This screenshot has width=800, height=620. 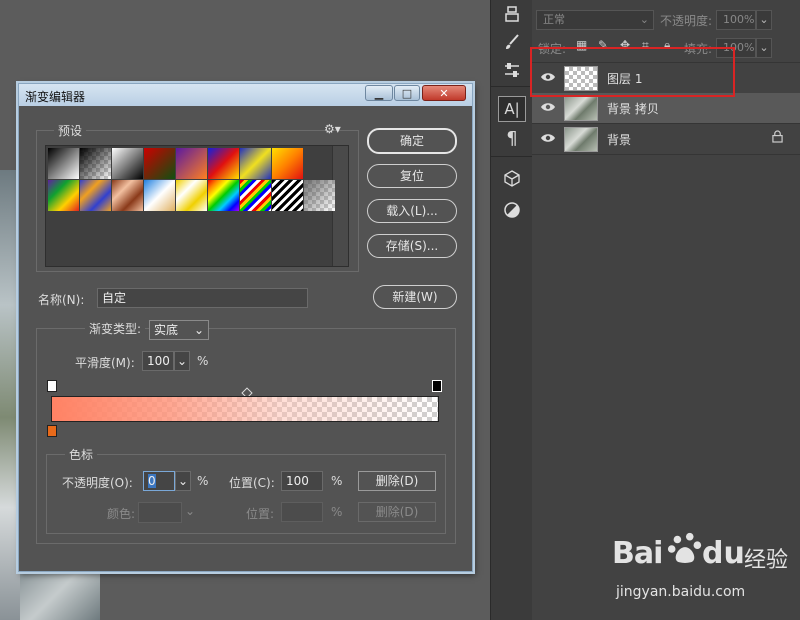 I want to click on new-button-label: 新建(W), so click(x=415, y=297).